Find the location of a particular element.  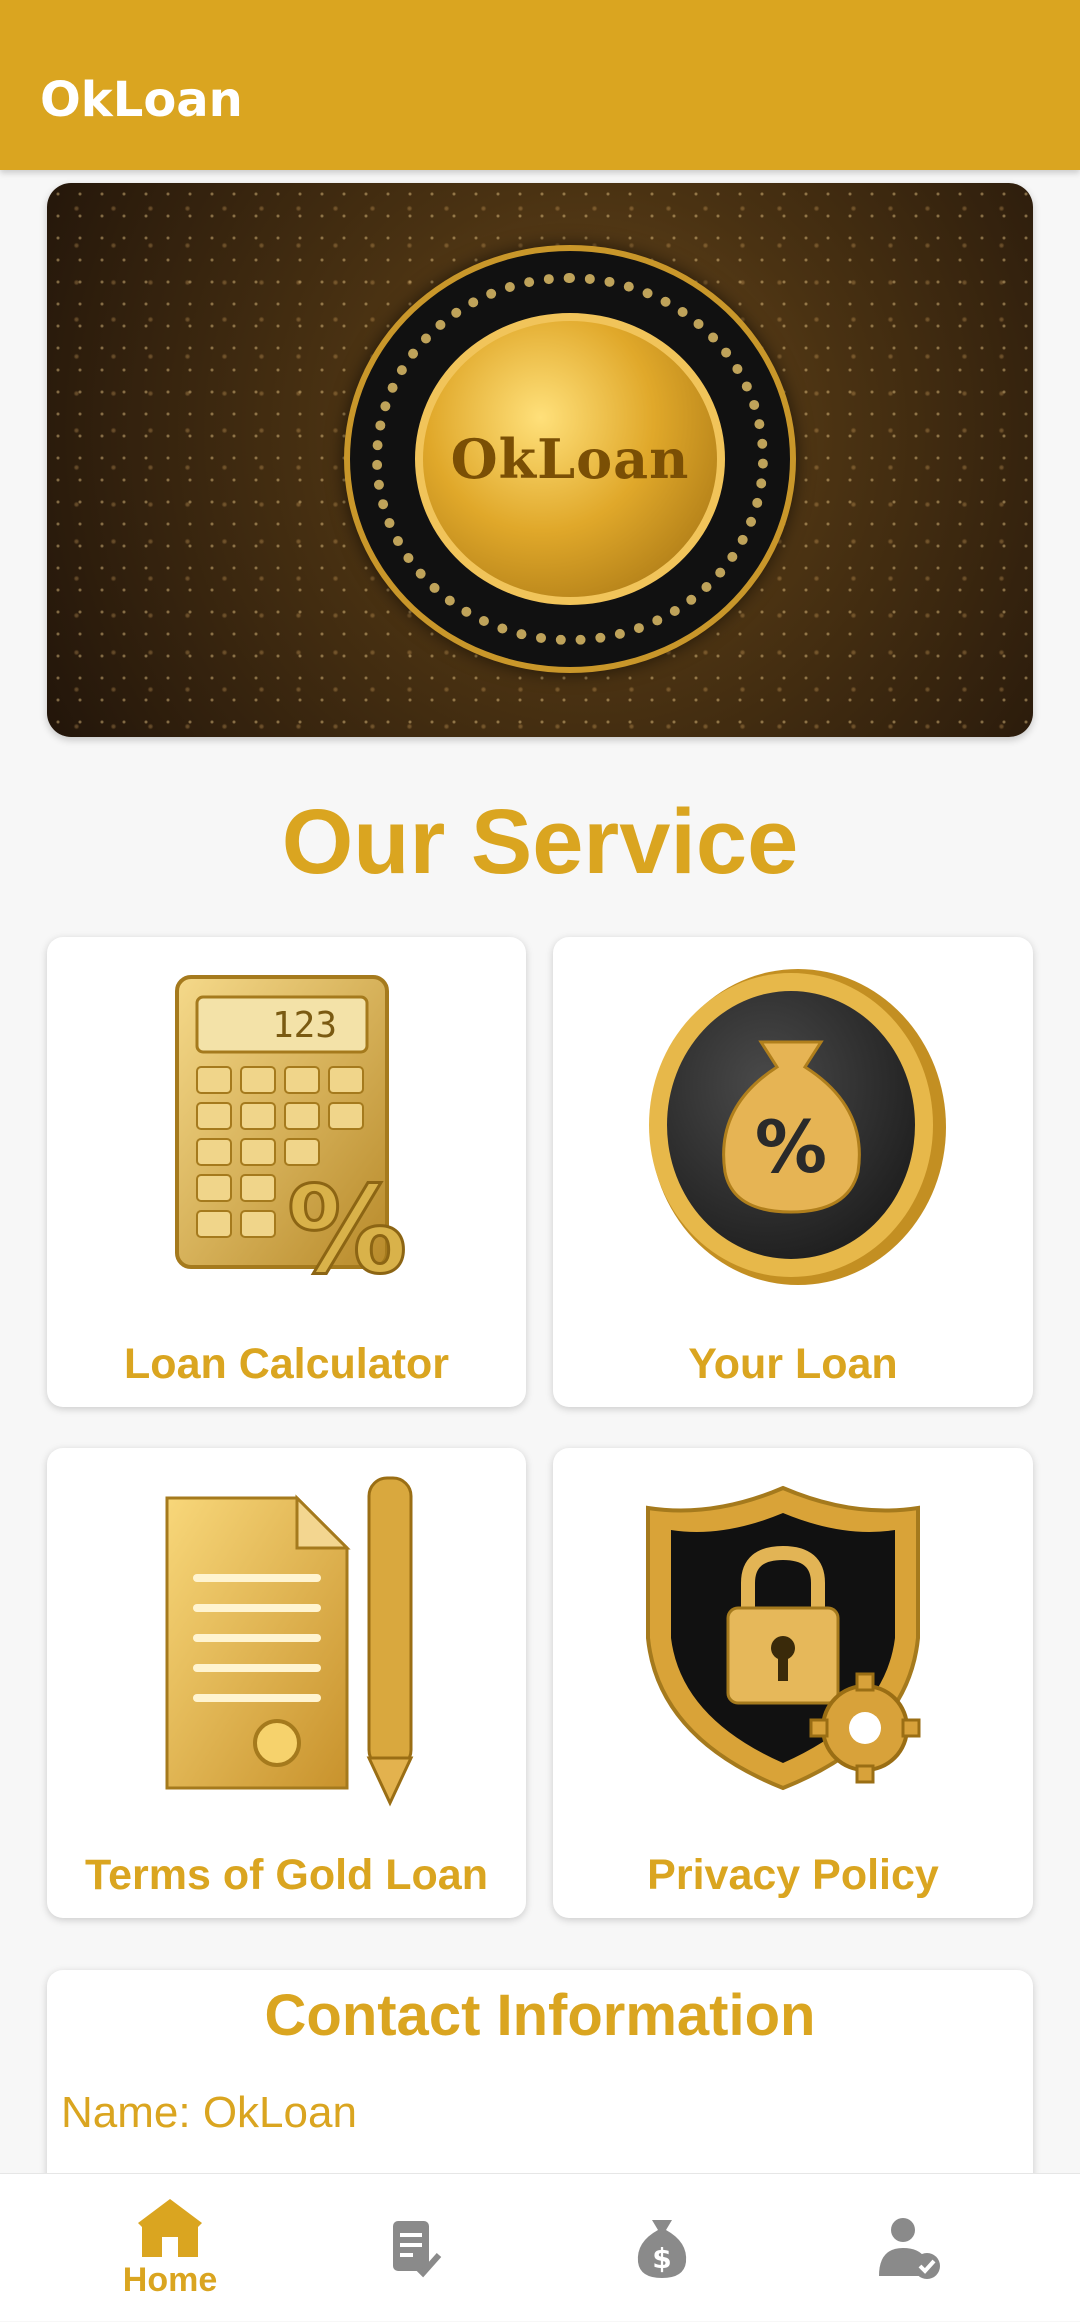

contact-title: Contact Information is located at coordinates (540, 2015).